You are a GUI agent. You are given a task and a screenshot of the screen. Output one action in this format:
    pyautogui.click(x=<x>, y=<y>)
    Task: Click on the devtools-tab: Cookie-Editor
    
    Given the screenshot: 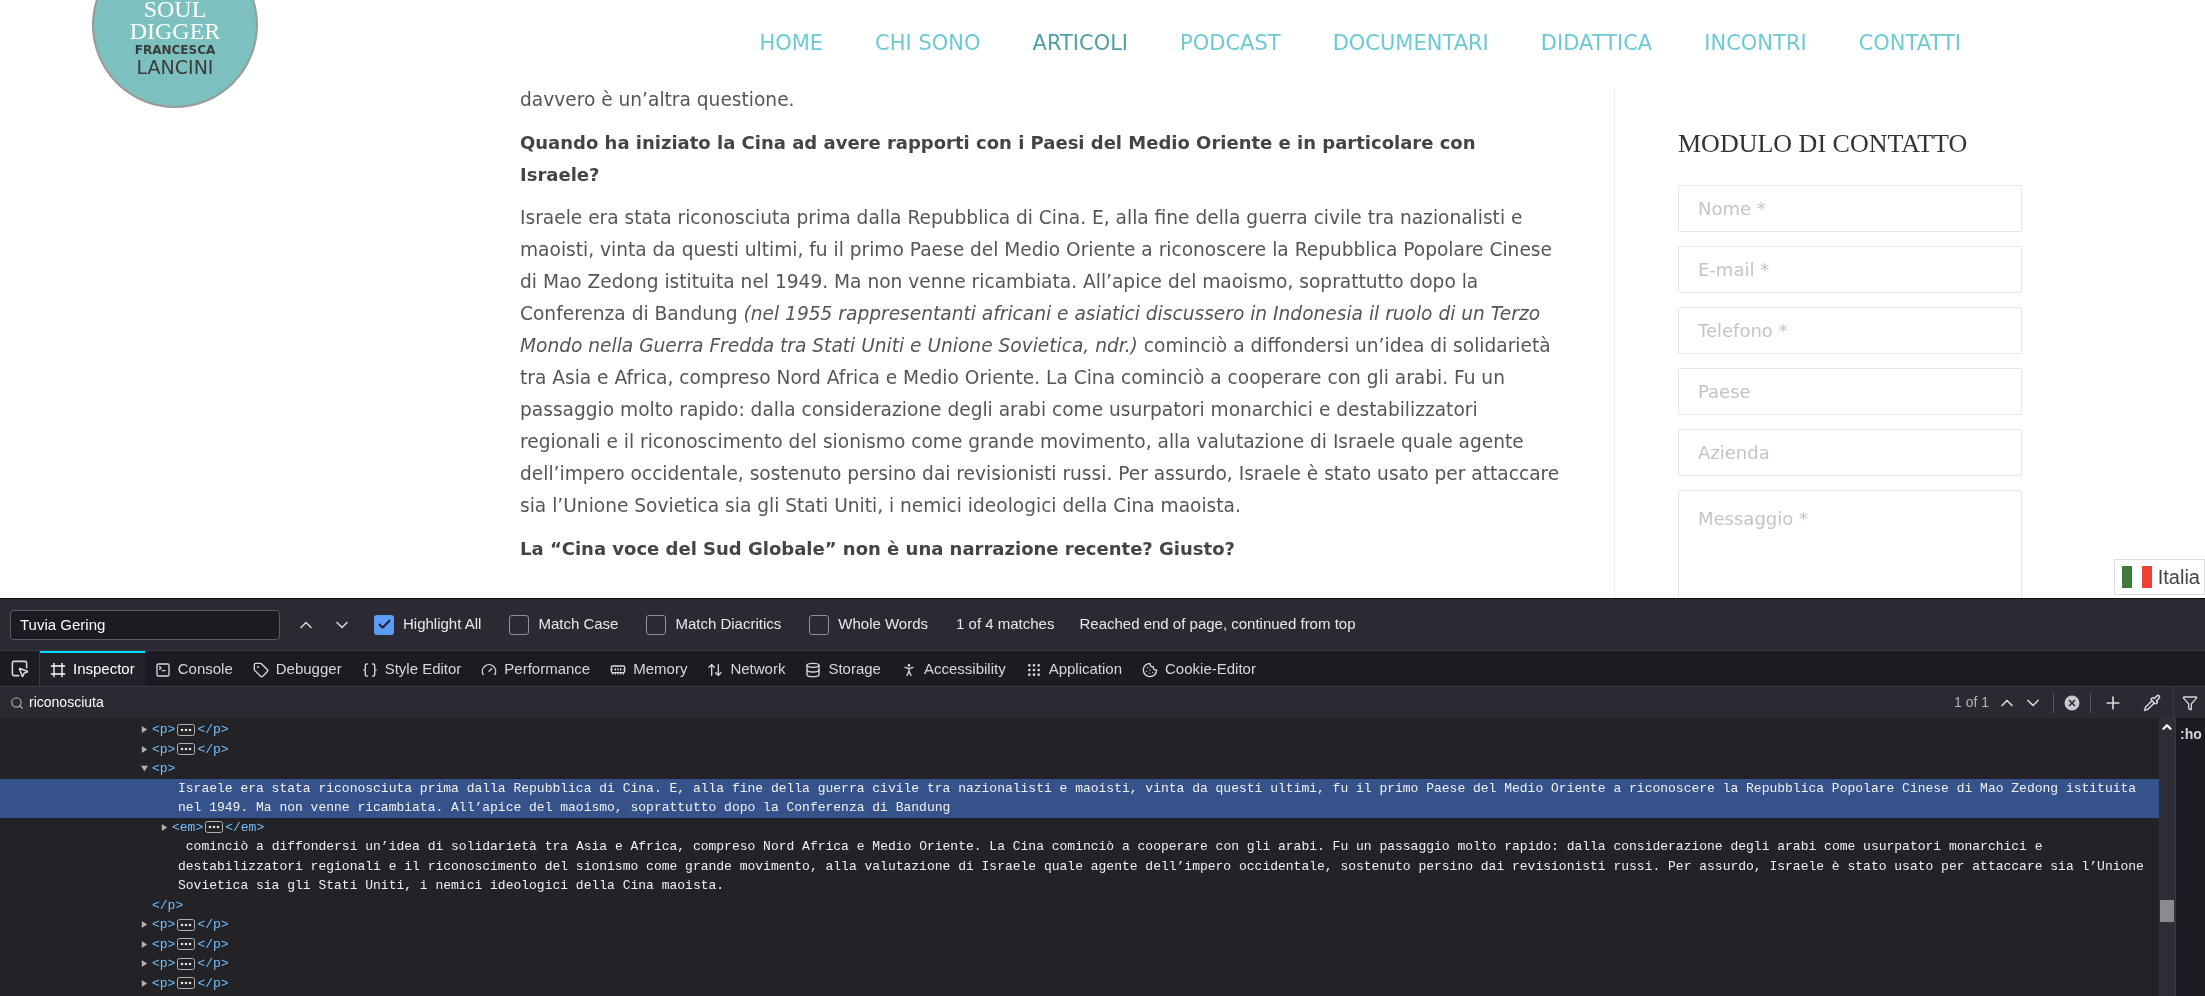 What is the action you would take?
    pyautogui.click(x=1199, y=668)
    